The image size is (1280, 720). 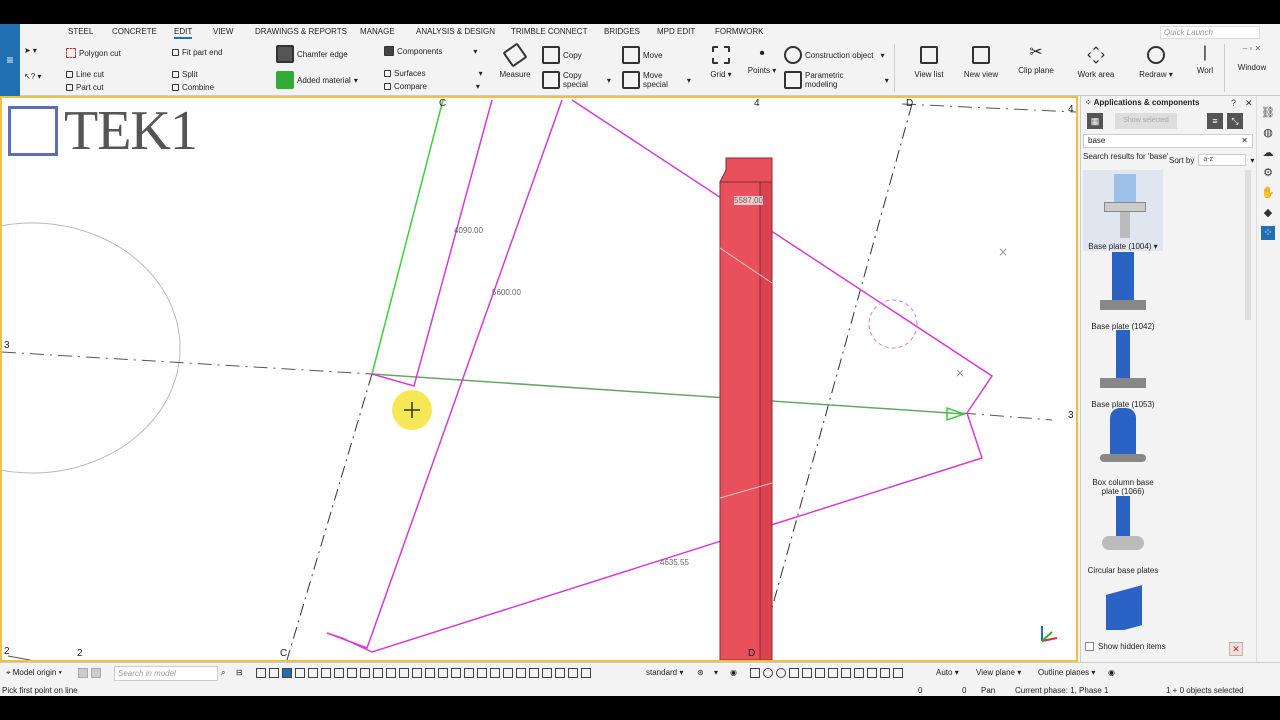 What do you see at coordinates (30, 50) in the screenshot?
I see `select-arrow-icon: ➤ ▾` at bounding box center [30, 50].